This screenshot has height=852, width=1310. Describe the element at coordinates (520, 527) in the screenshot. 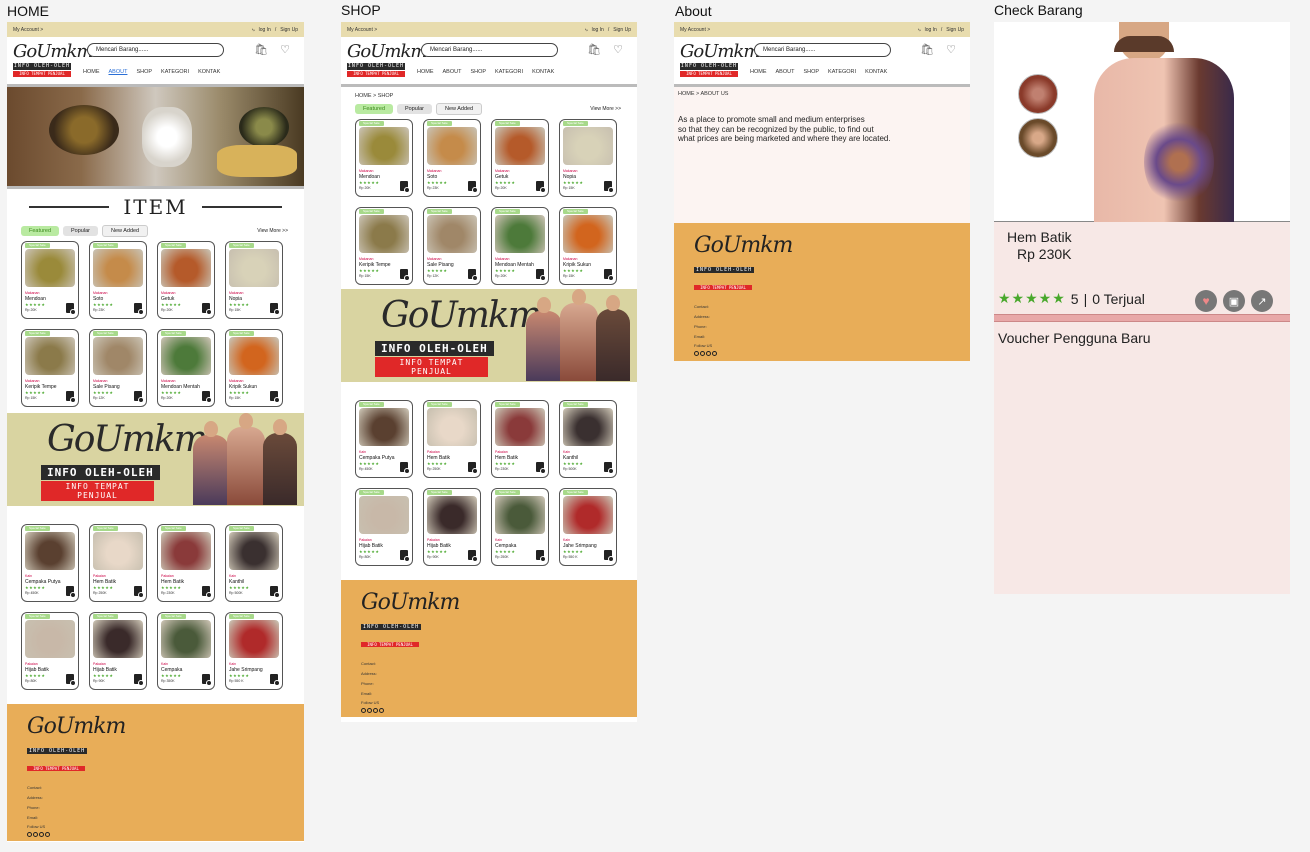

I see `product-card: Special Sale Kain Cempaka ★★★★★ Rp 250K` at that location.